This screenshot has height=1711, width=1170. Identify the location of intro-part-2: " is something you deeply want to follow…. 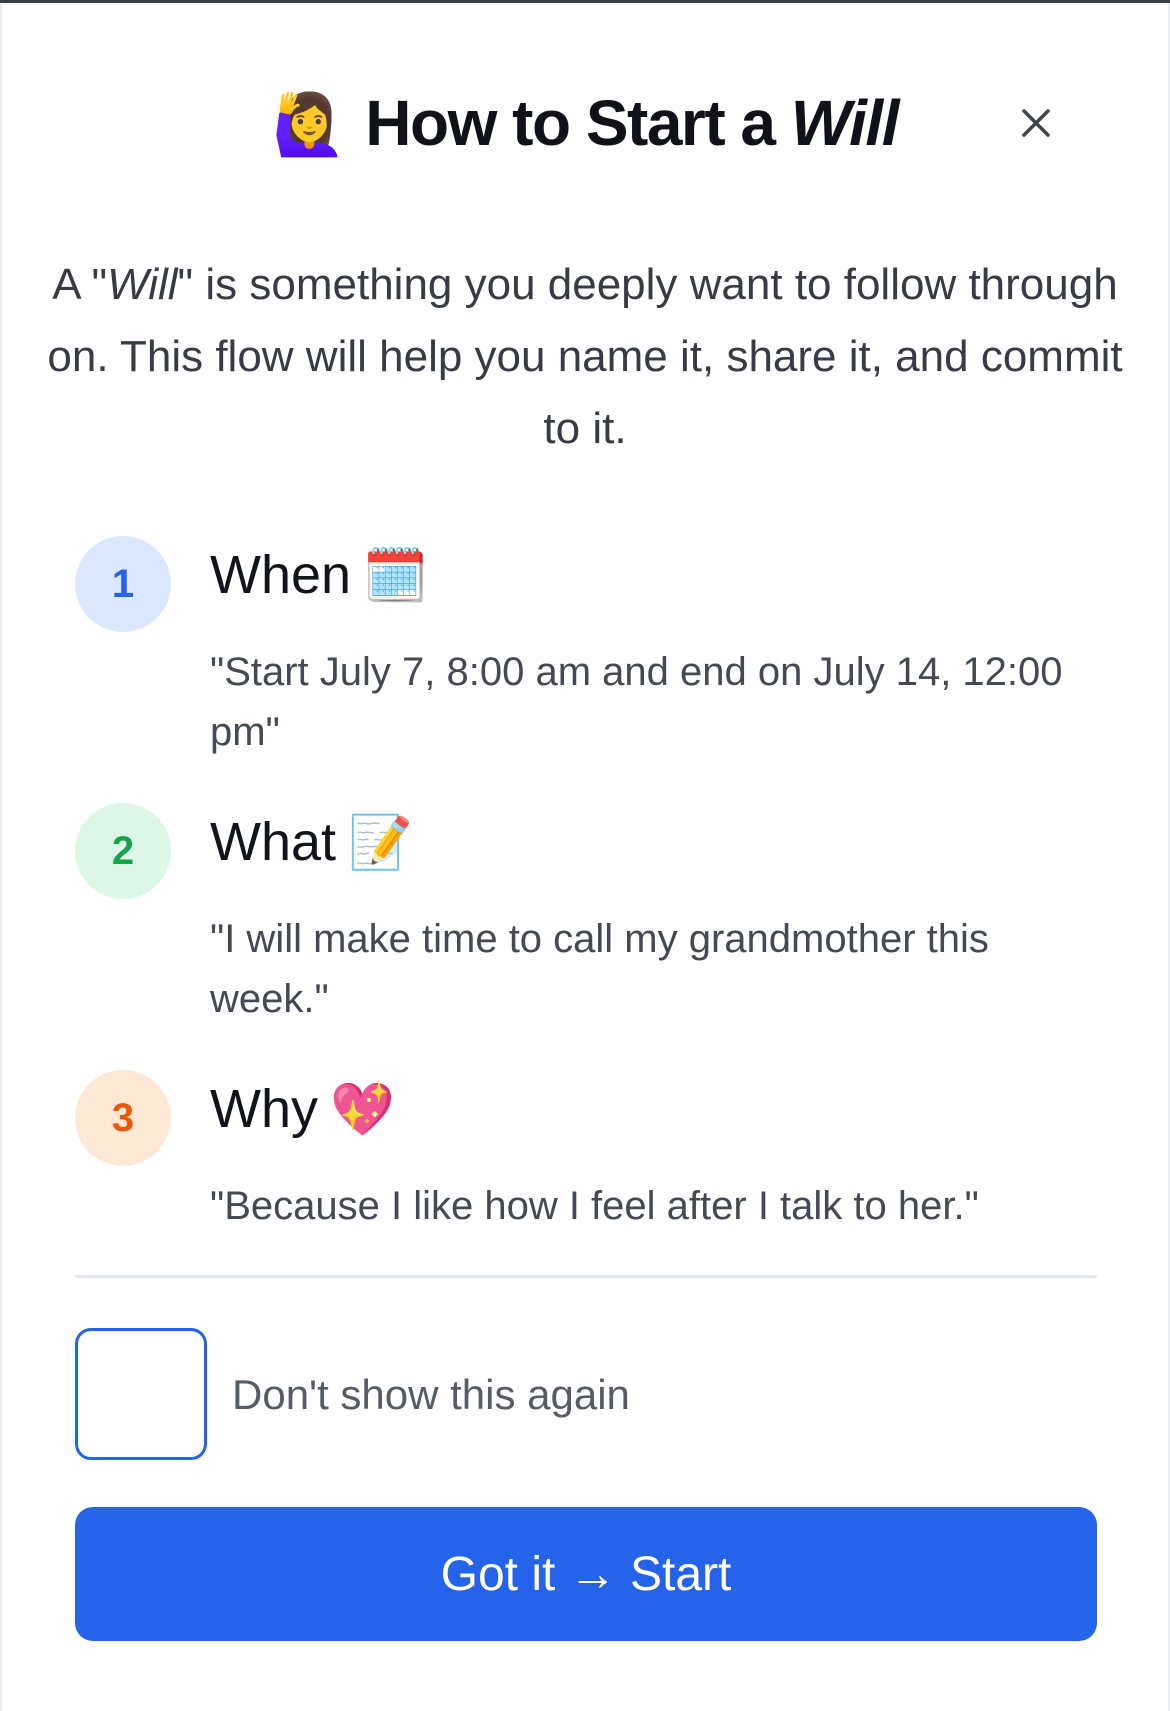
(585, 356).